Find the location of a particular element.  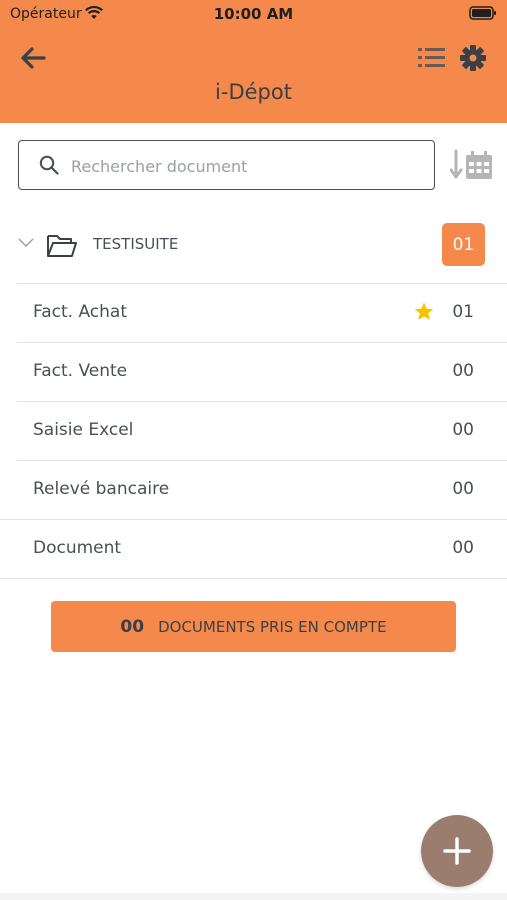

clock: 10:00 AM is located at coordinates (253, 14).